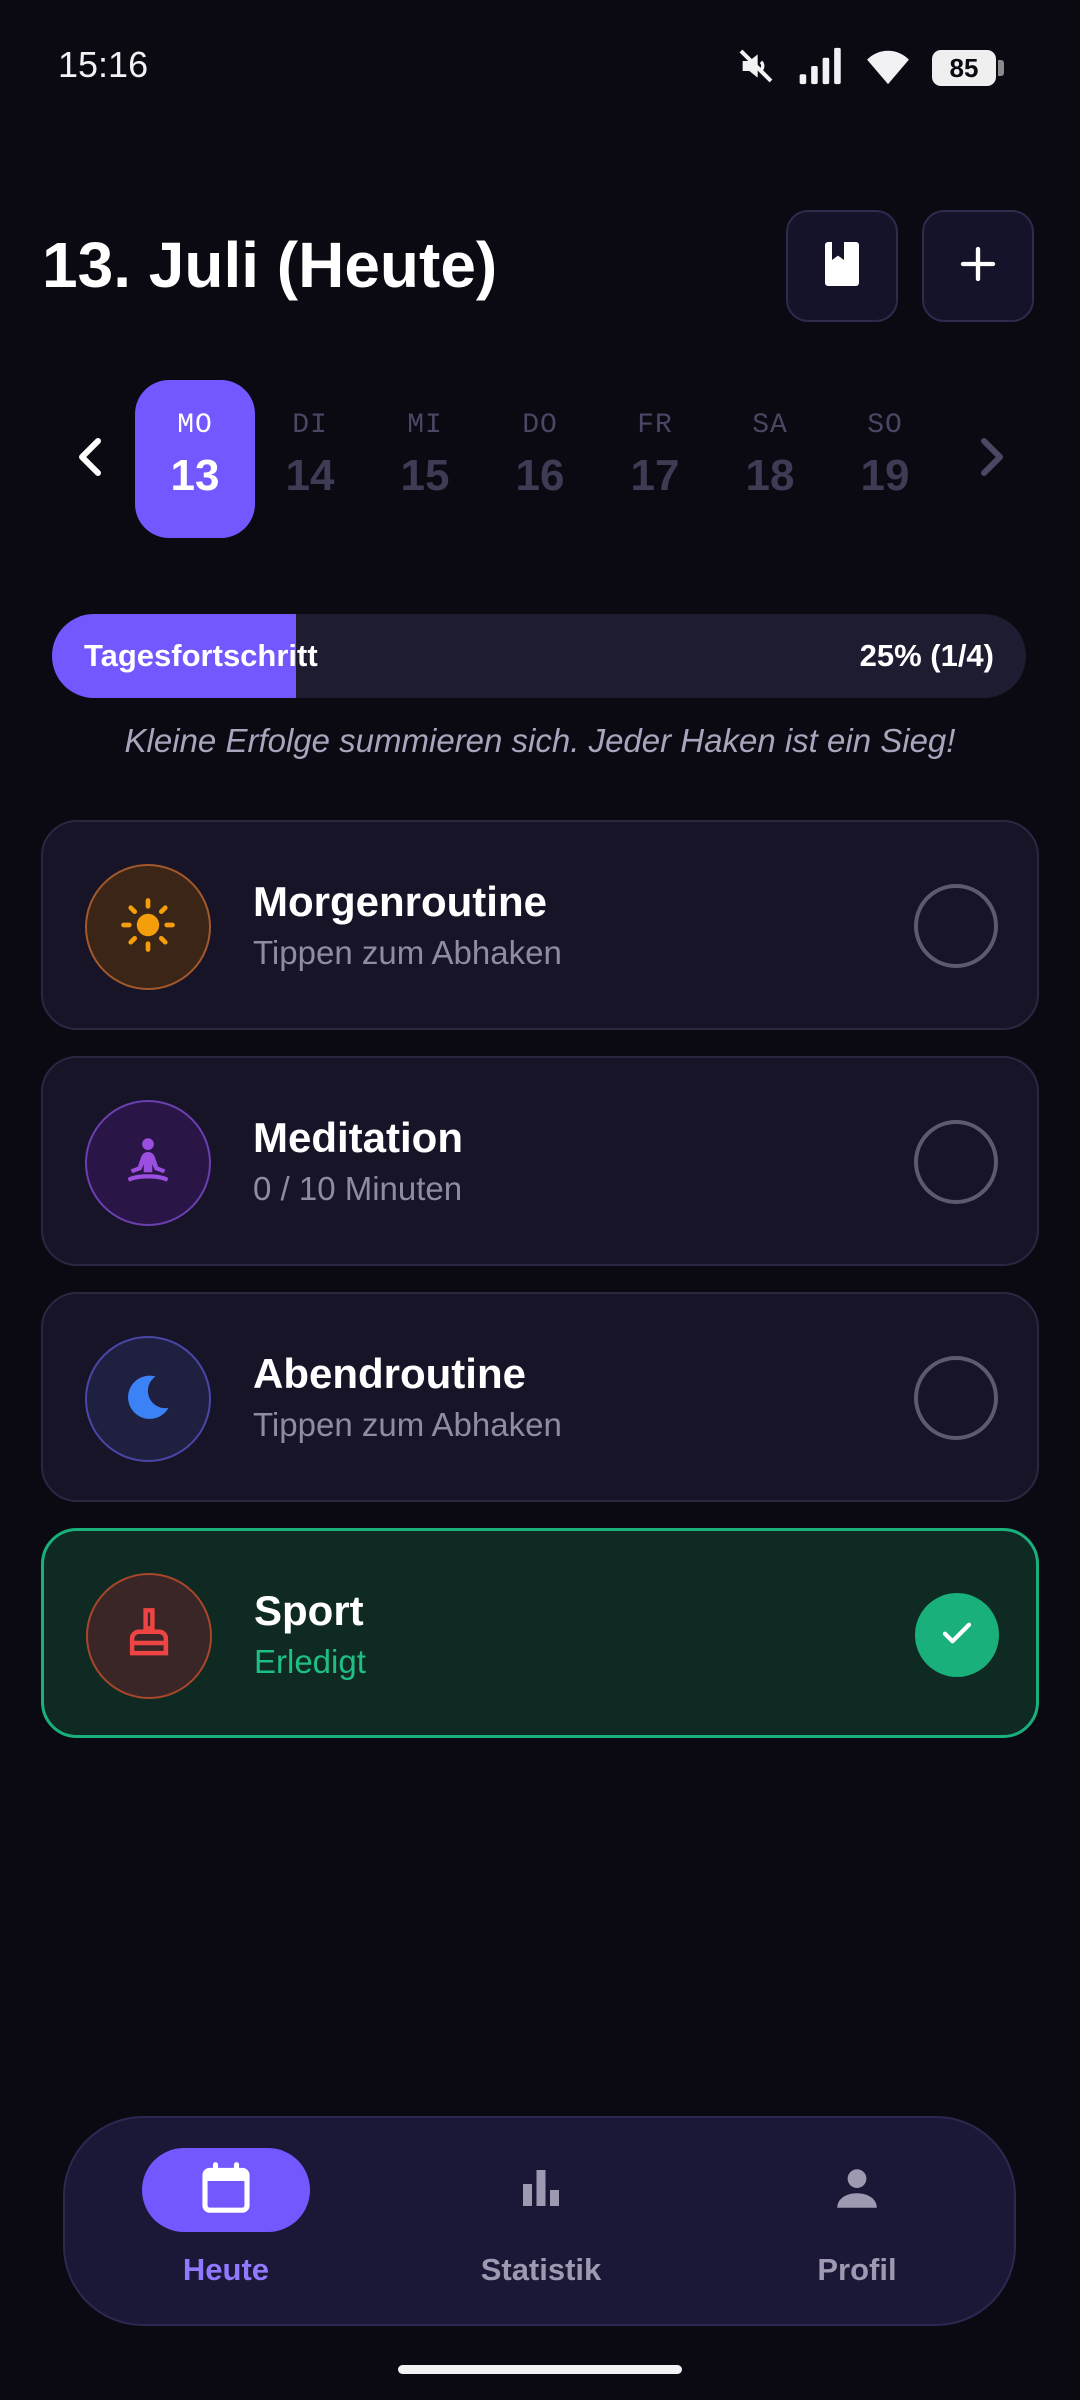 The image size is (1080, 2400). What do you see at coordinates (389, 1373) in the screenshot?
I see `habit-name: Abendroutine` at bounding box center [389, 1373].